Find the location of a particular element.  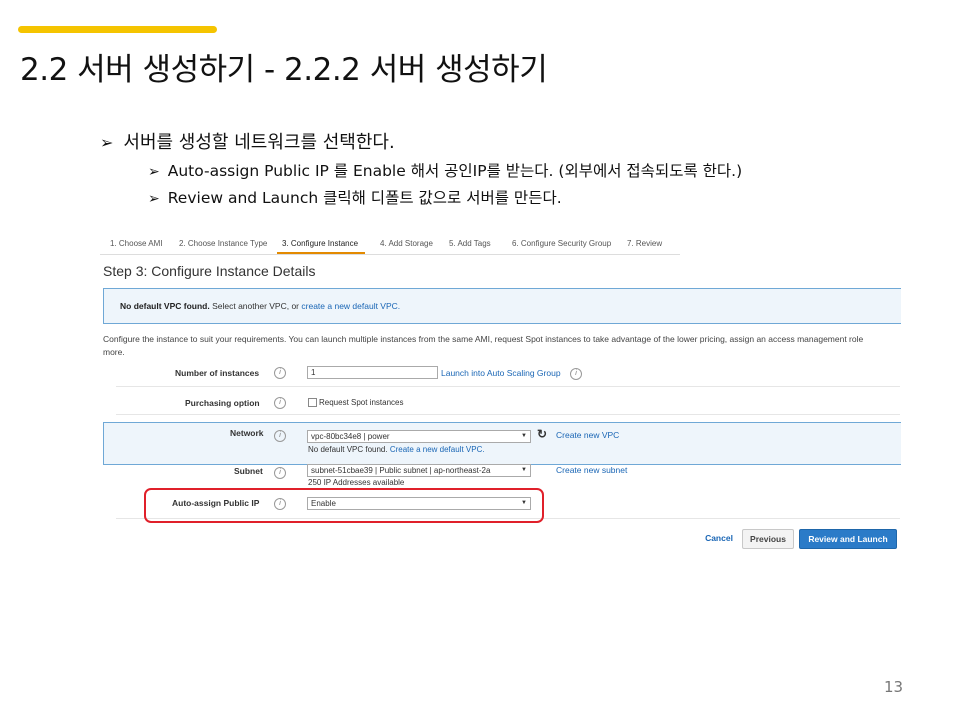

bullet-sub-2: ➢ Review and Launch 클릭해 디폴트 값으로 서버를 만든다. is located at coordinates (445, 198).